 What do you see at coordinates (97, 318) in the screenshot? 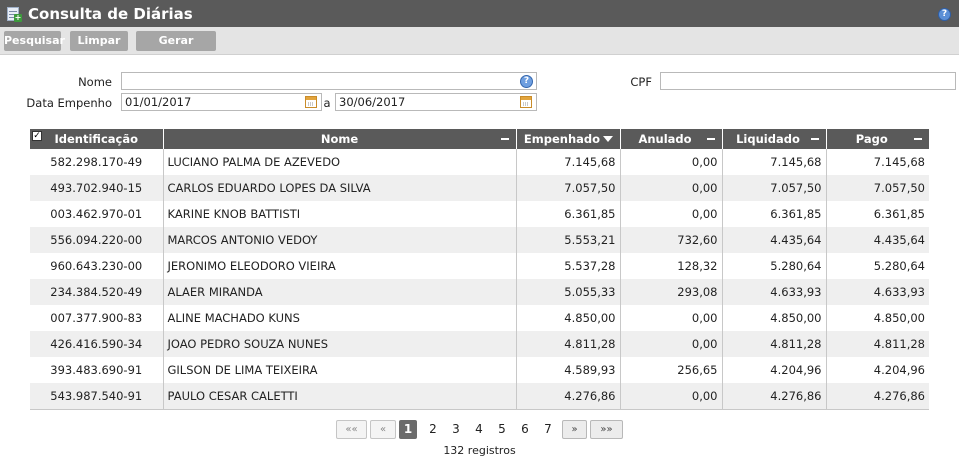
I see `cell-identificacao: 007.377.900-83` at bounding box center [97, 318].